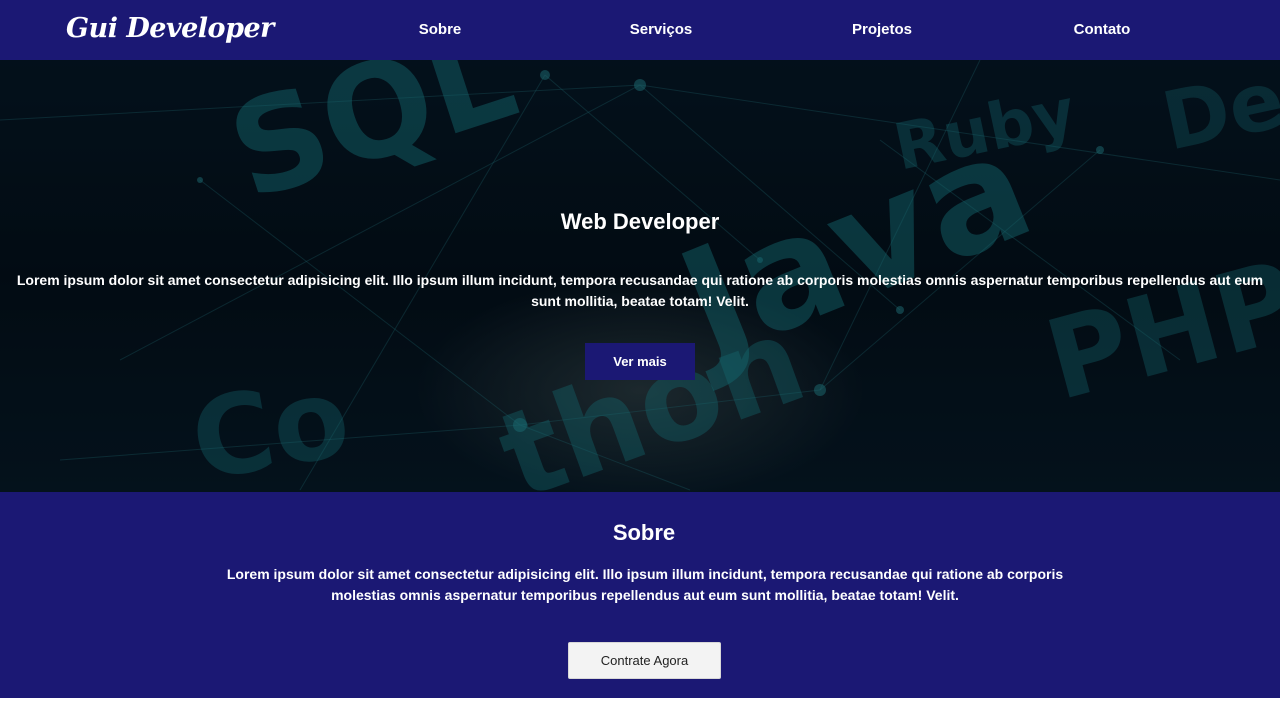 Image resolution: width=1280 pixels, height=719 pixels. I want to click on about-title: Sobre, so click(644, 532).